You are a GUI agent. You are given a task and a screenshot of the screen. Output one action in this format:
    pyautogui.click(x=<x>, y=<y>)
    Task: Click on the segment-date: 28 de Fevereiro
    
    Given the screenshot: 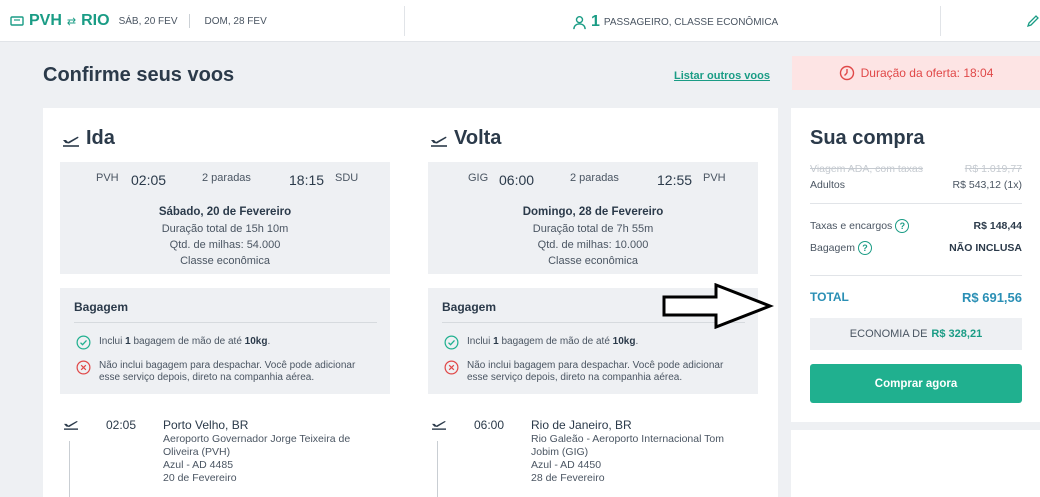 What is the action you would take?
    pyautogui.click(x=568, y=478)
    